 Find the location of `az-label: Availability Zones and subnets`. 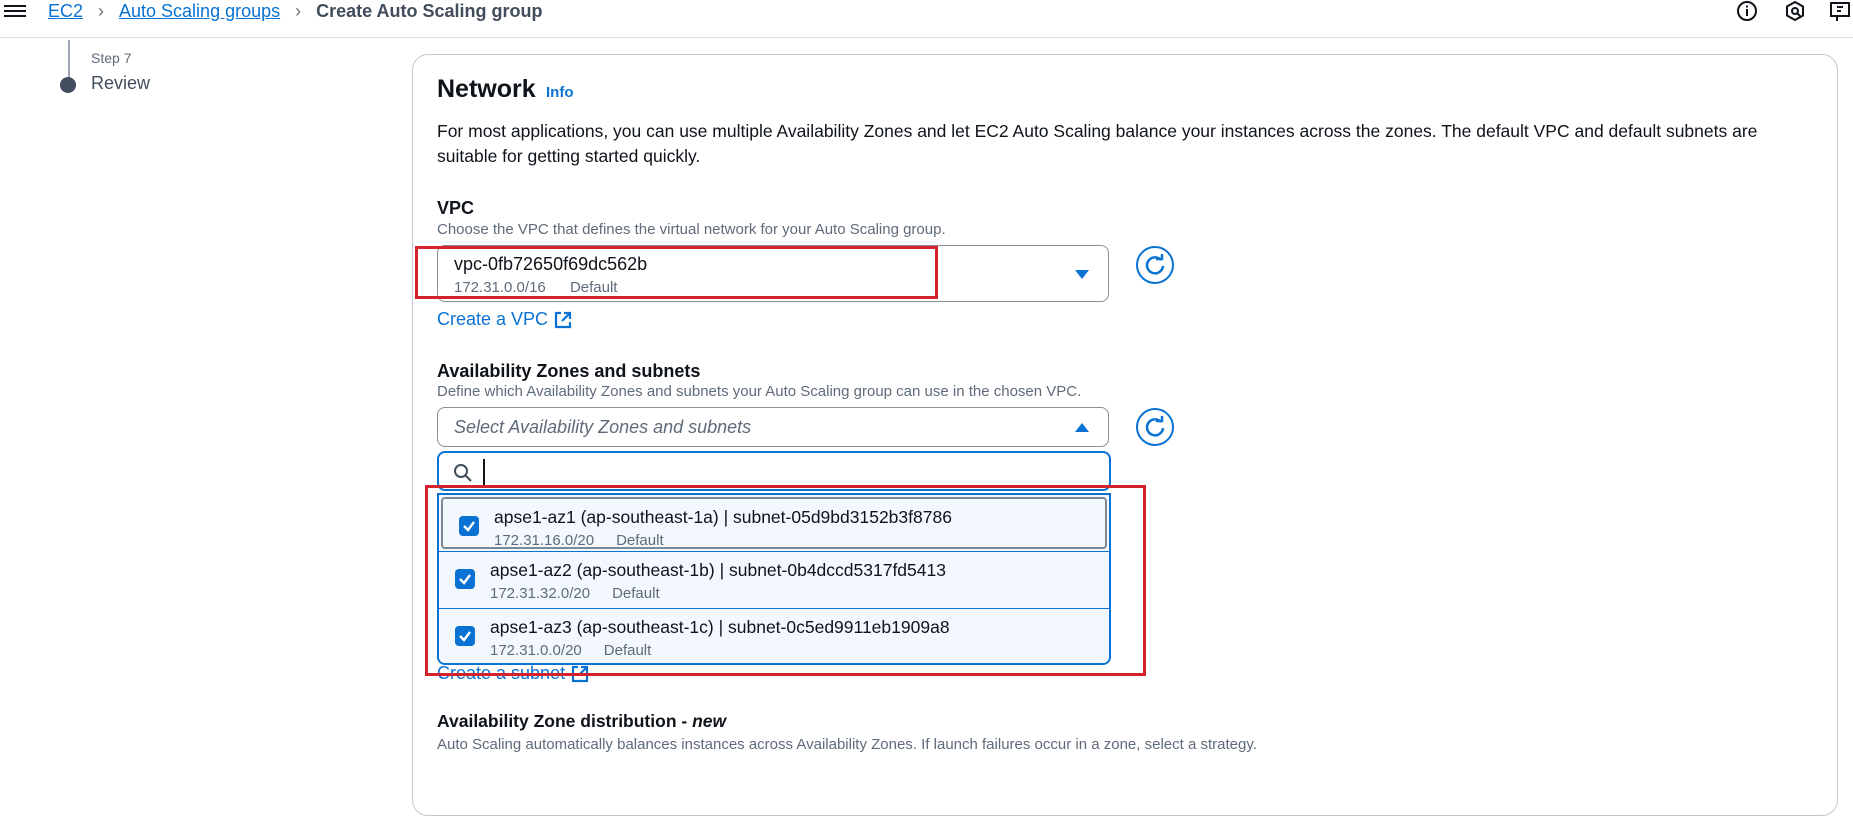

az-label: Availability Zones and subnets is located at coordinates (569, 371).